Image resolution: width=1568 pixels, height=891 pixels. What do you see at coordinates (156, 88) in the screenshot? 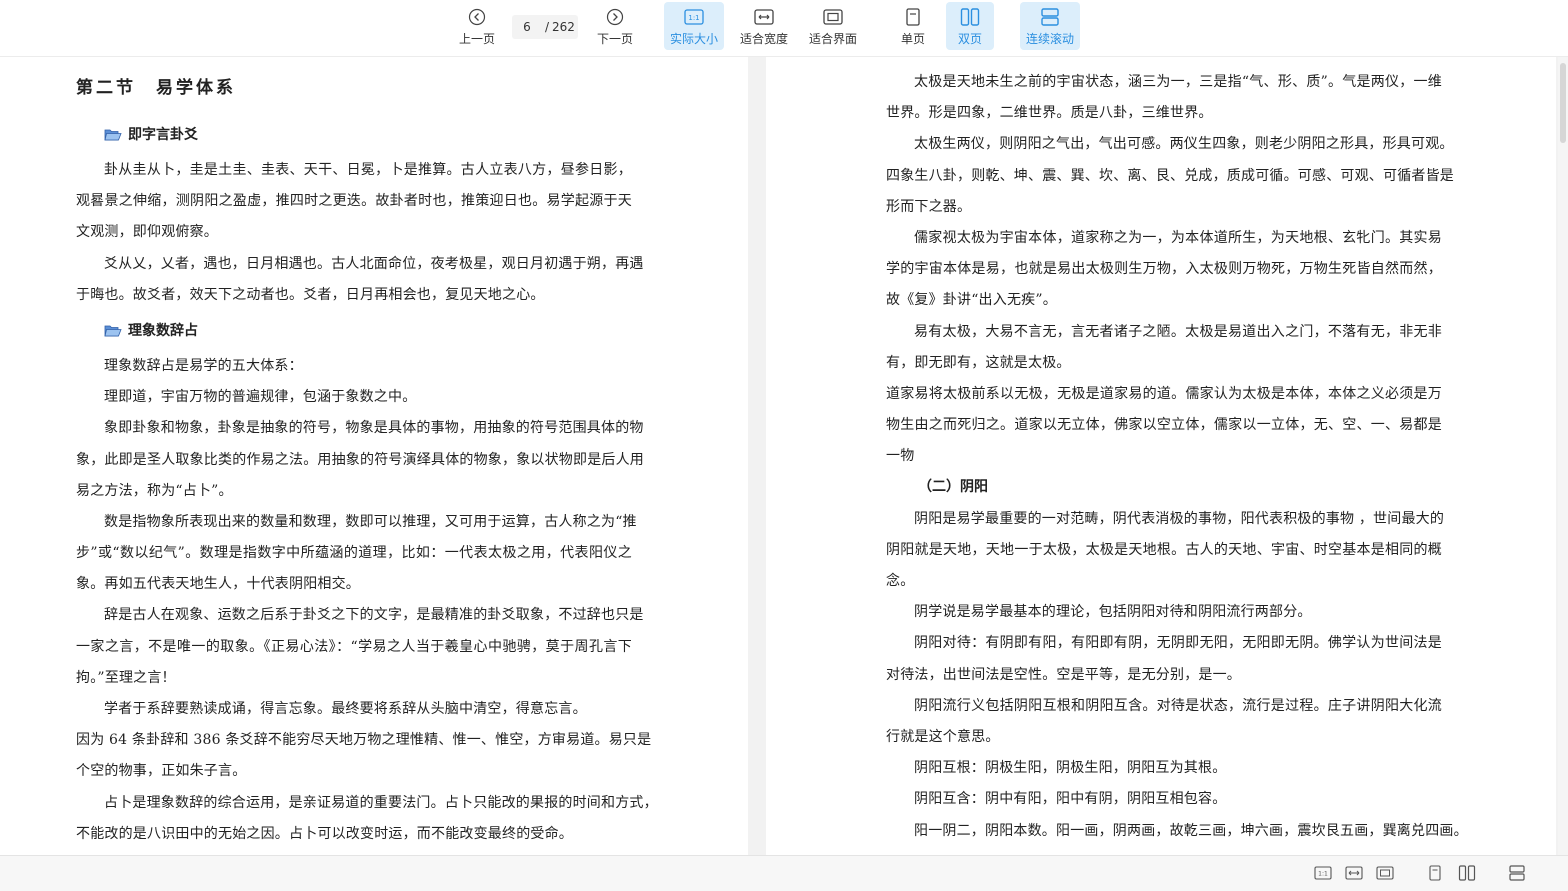
I see `section-title: 第二节 易学体系` at bounding box center [156, 88].